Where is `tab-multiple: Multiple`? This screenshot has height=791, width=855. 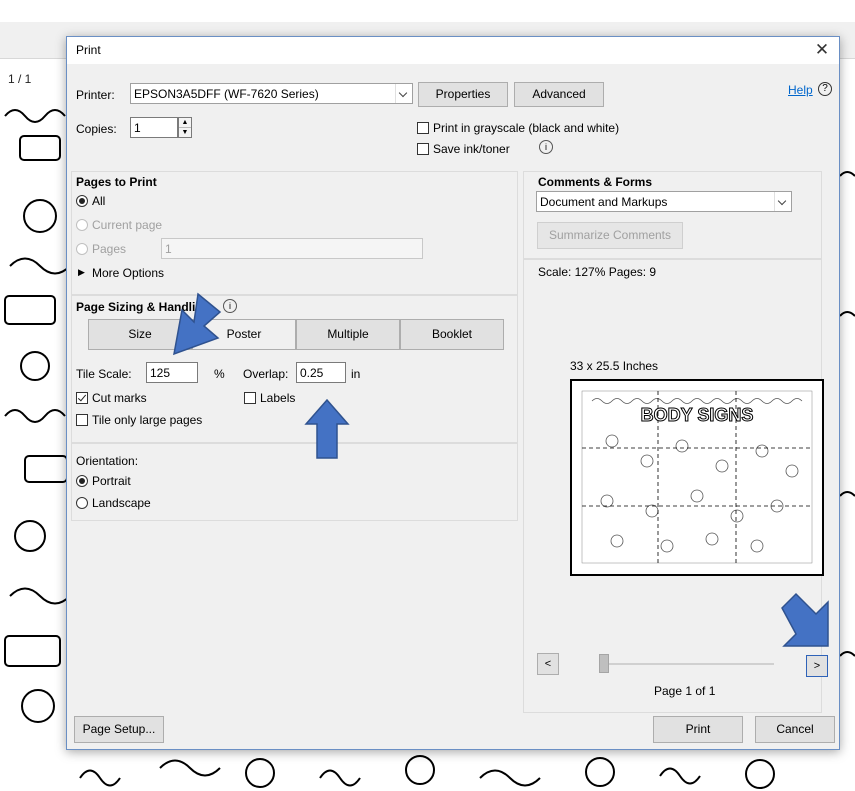
tab-multiple: Multiple is located at coordinates (348, 334).